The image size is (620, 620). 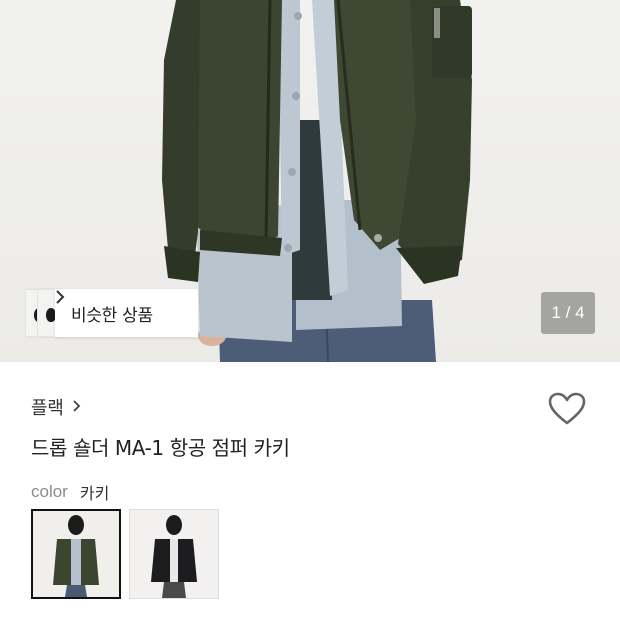 I want to click on brand-link: 플랙, so click(x=56, y=407).